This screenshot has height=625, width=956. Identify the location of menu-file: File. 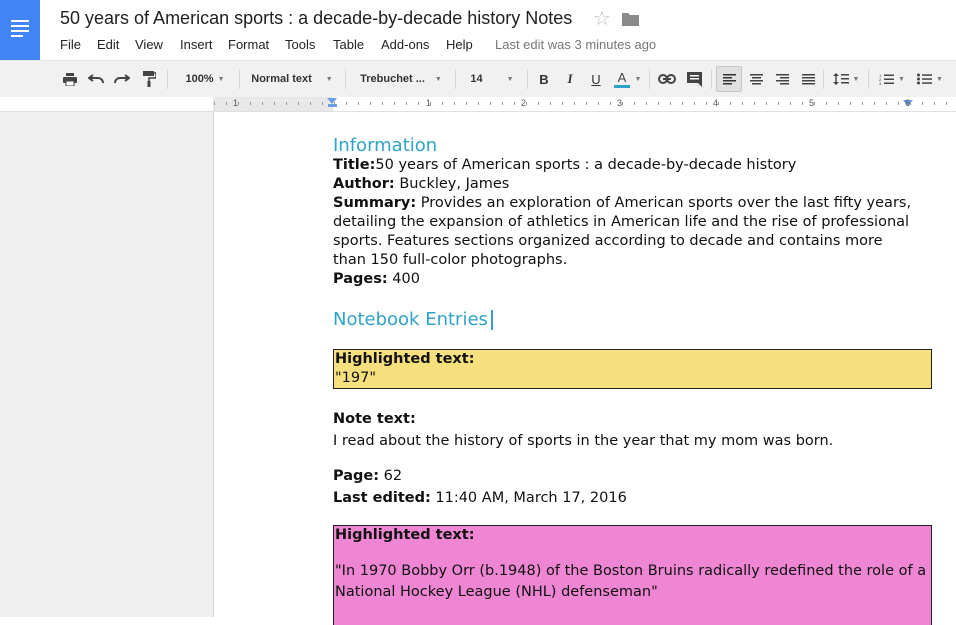
(70, 44).